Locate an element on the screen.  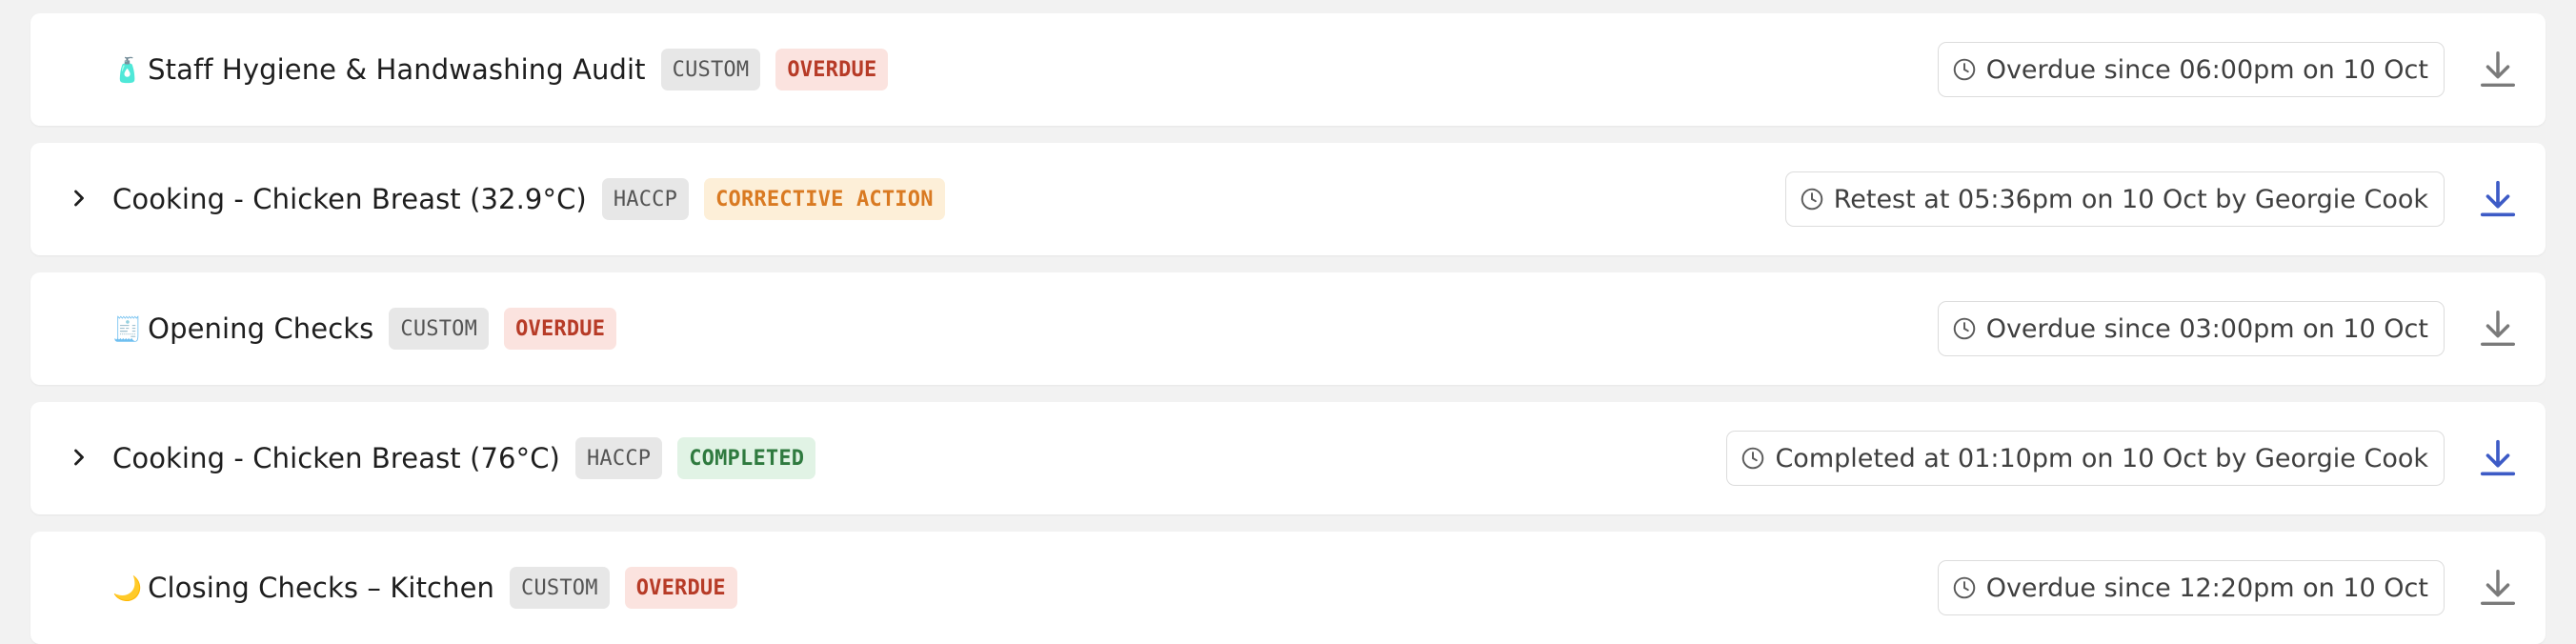
check-title: Closing Checks – Kitchen is located at coordinates (322, 588).